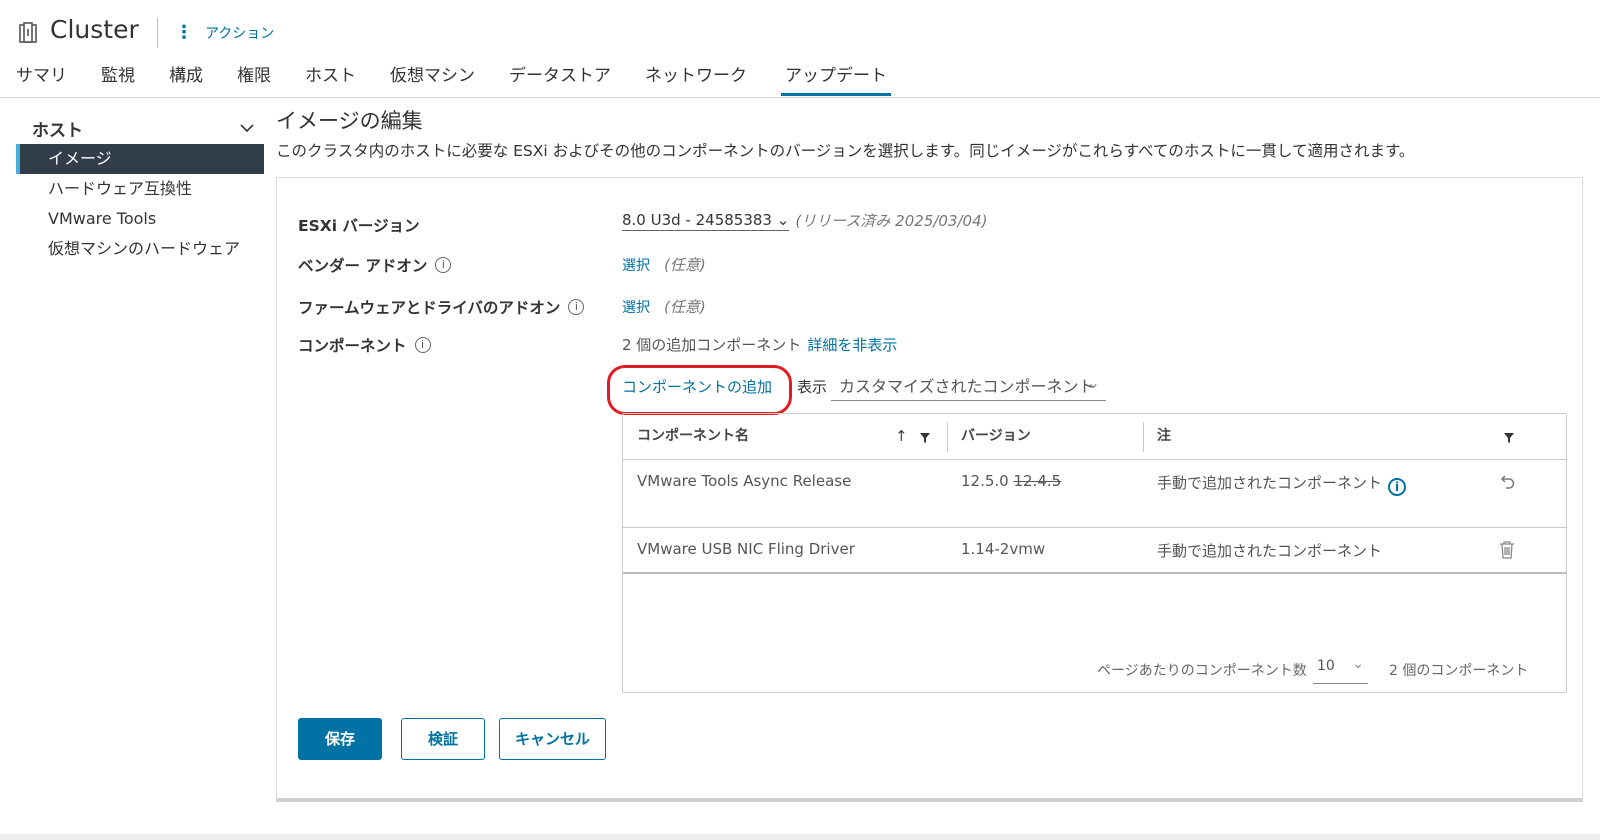 This screenshot has width=1600, height=840. What do you see at coordinates (852, 344) in the screenshot?
I see `hide-details-link: 詳細を非表示` at bounding box center [852, 344].